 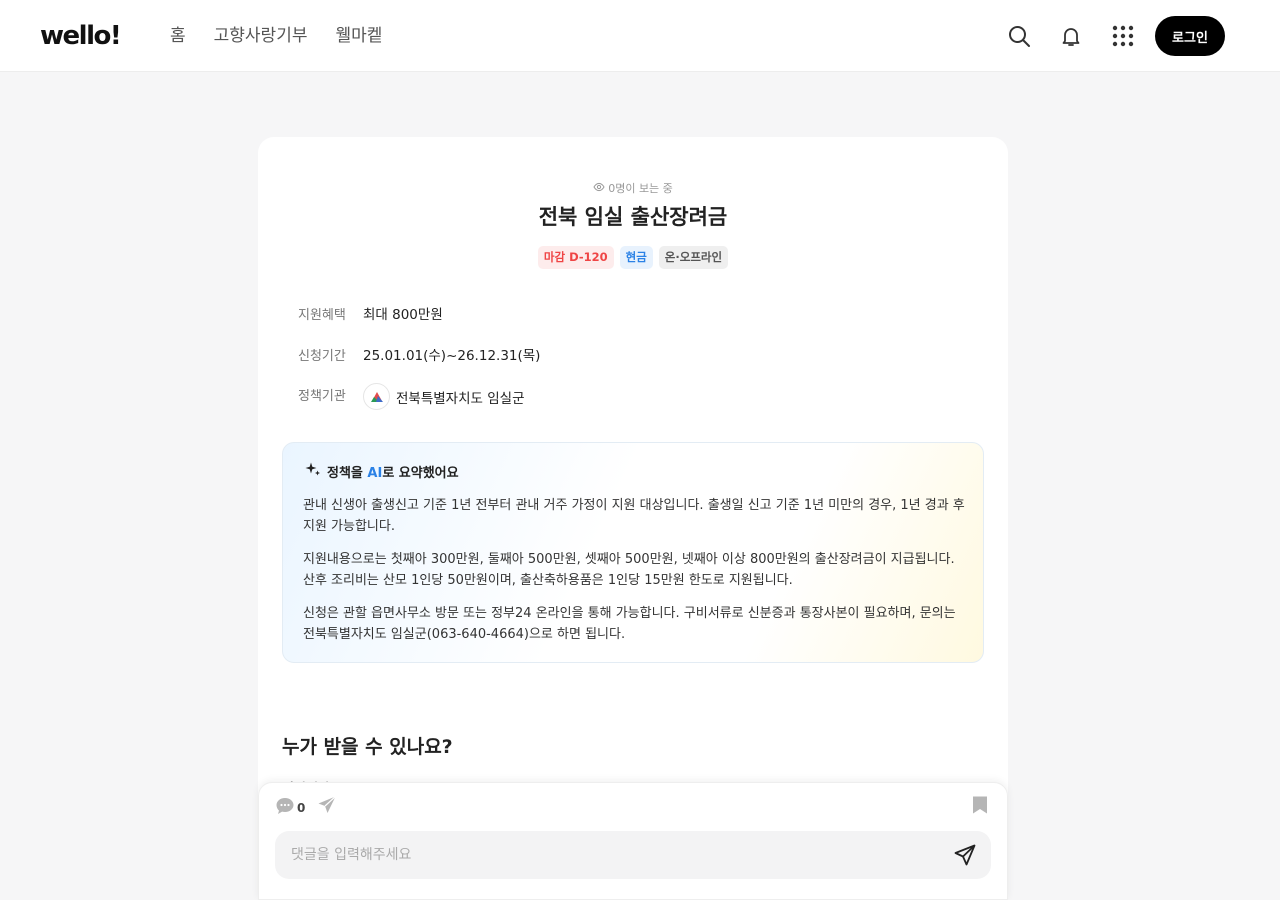 I want to click on info-row-benefit: 지원혜택 최대 800만원, so click(x=370, y=313).